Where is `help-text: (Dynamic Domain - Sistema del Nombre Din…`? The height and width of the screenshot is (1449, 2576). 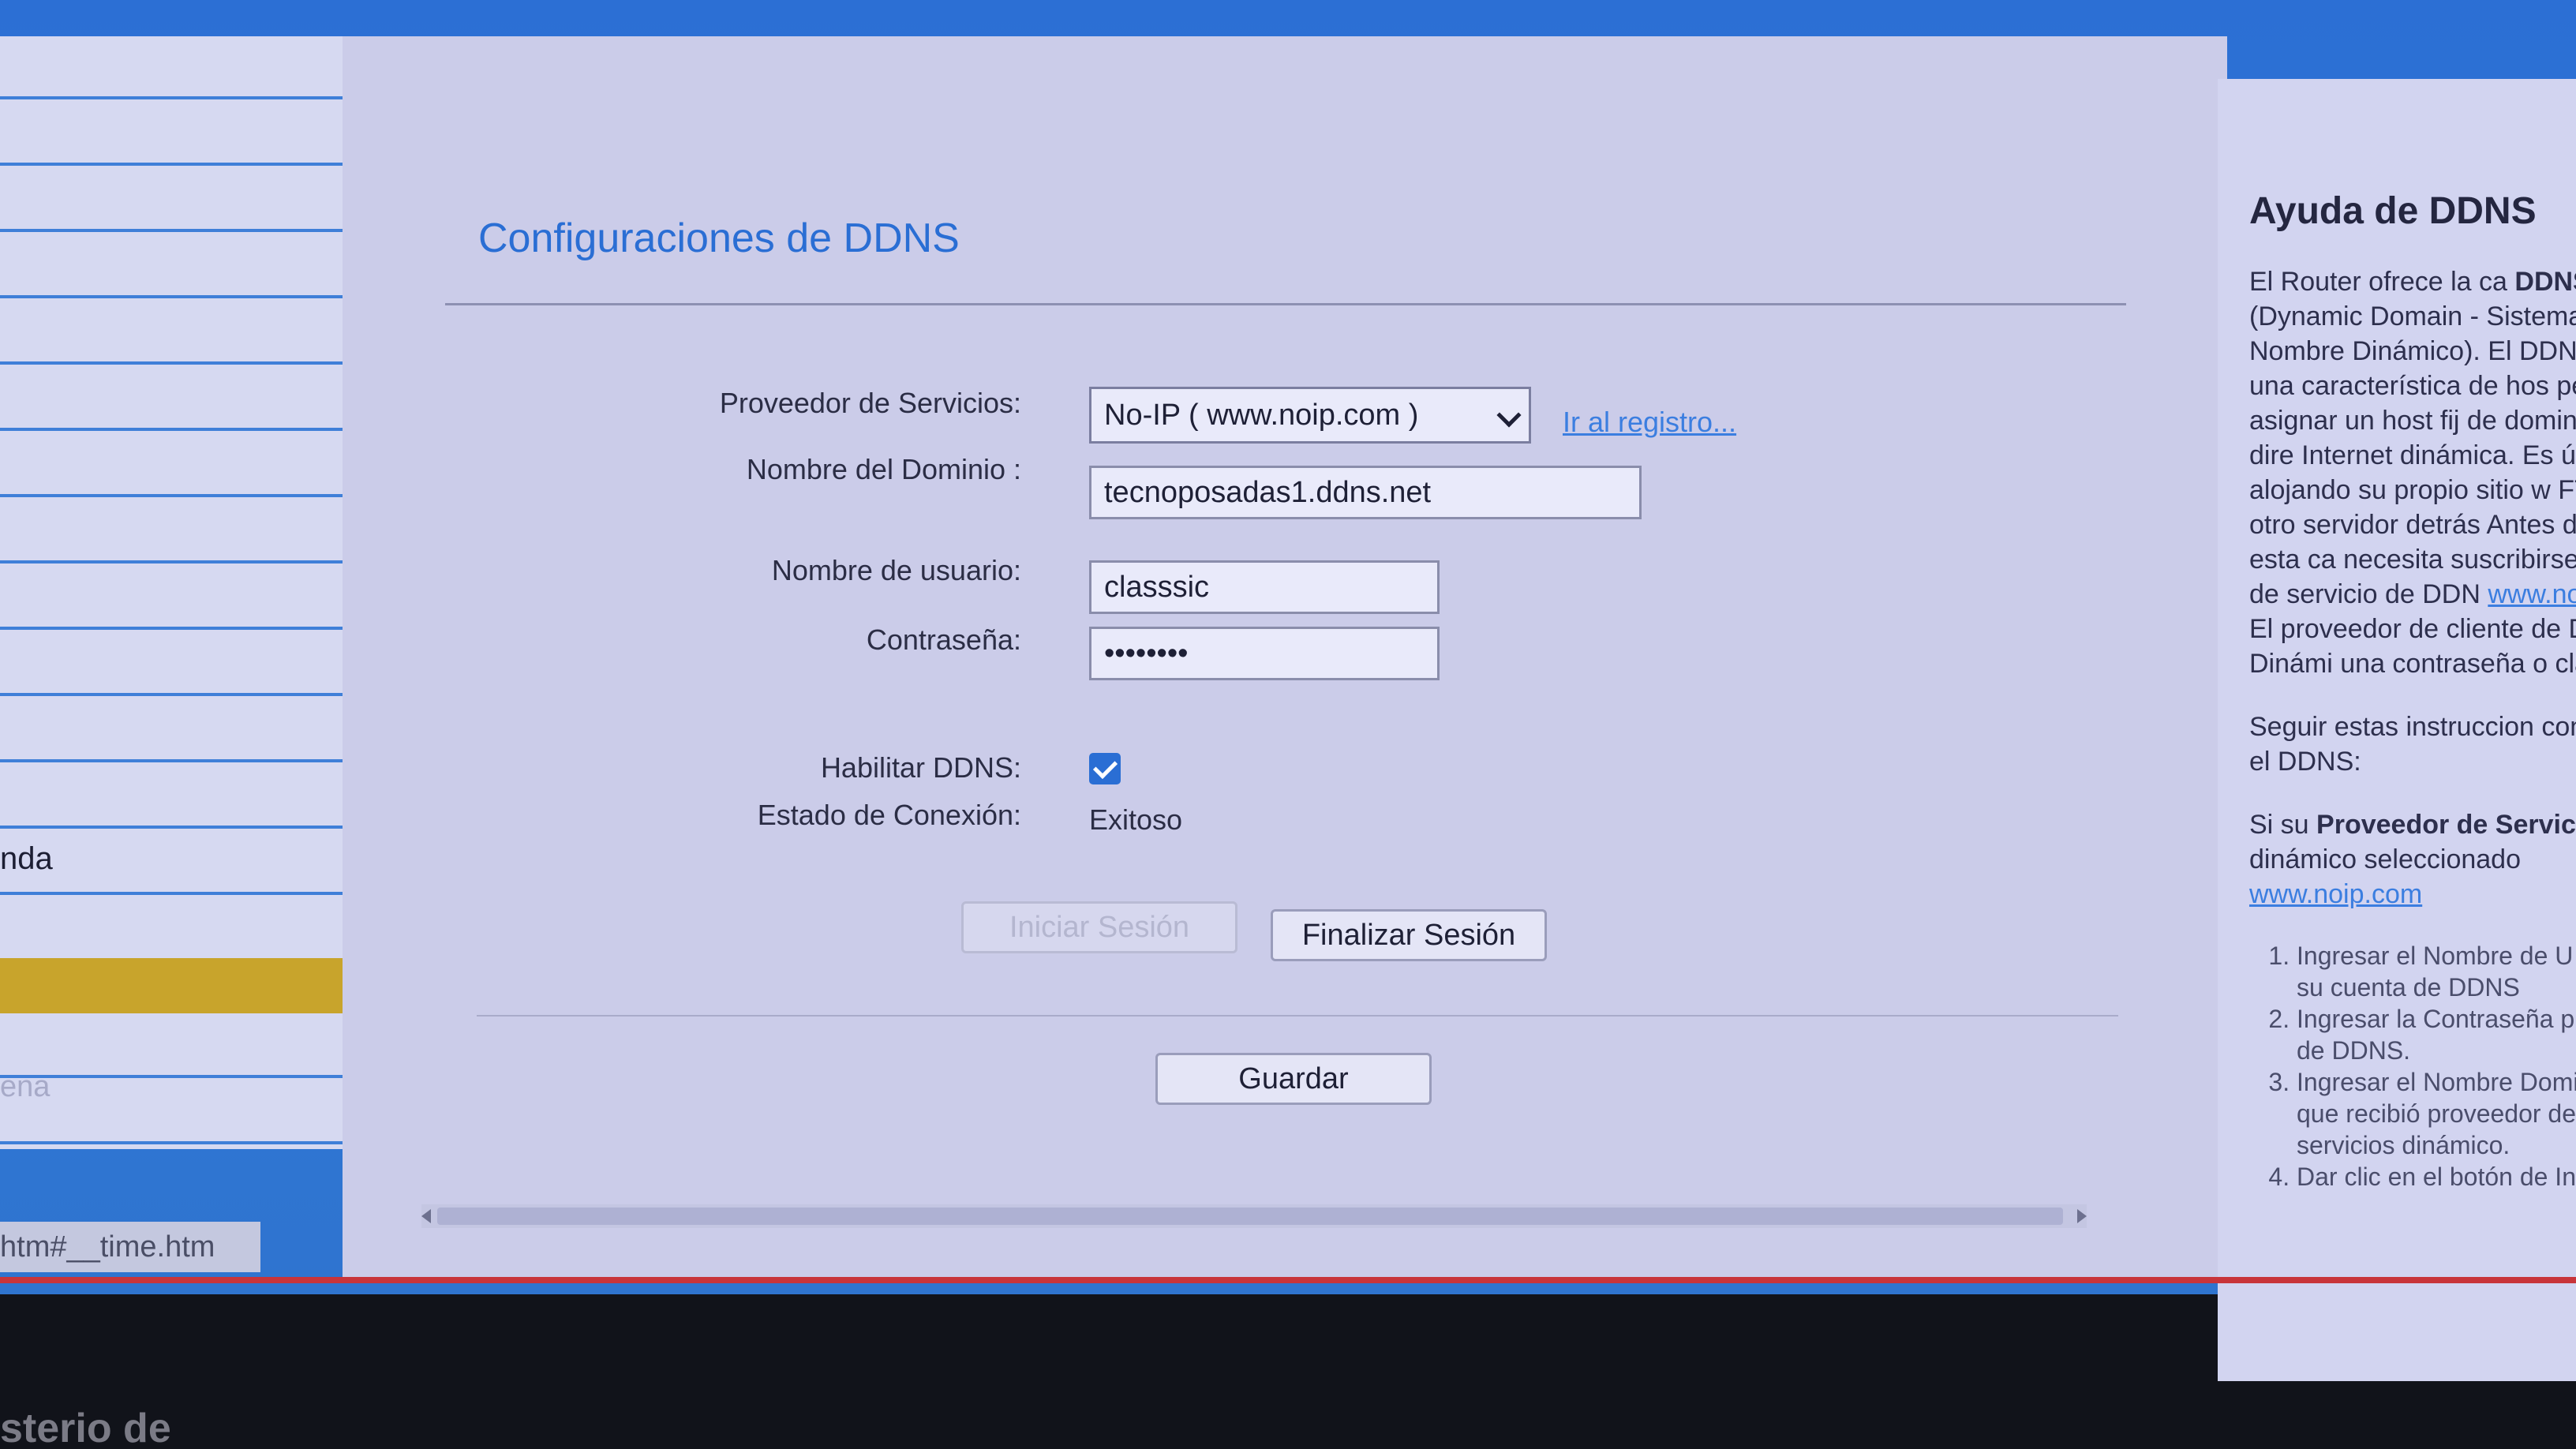
help-text: (Dynamic Domain - Sistema del Nombre Din… is located at coordinates (2412, 455).